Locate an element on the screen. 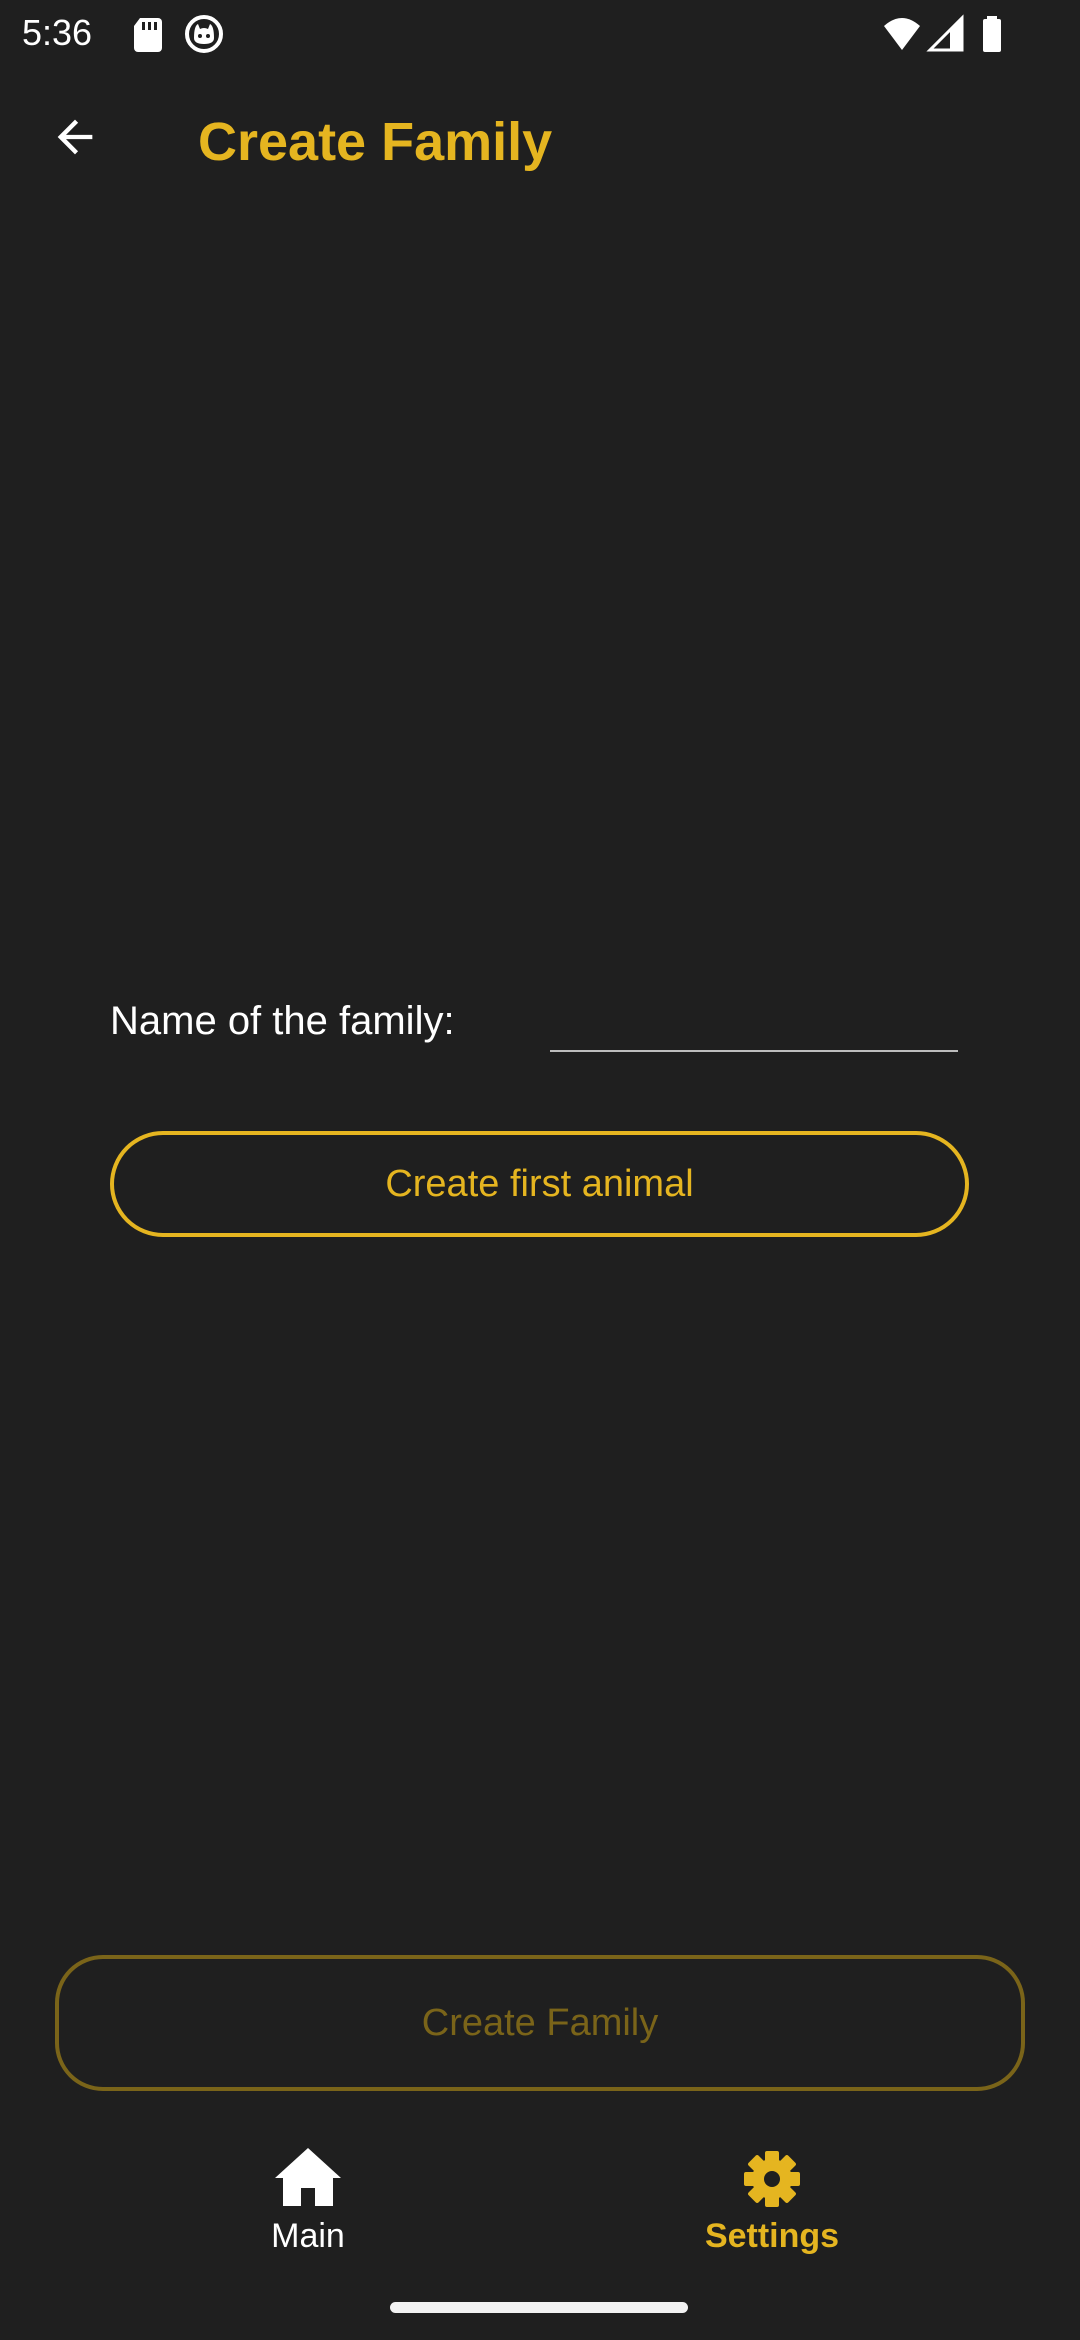 This screenshot has width=1080, height=2340. back-button is located at coordinates (75, 137).